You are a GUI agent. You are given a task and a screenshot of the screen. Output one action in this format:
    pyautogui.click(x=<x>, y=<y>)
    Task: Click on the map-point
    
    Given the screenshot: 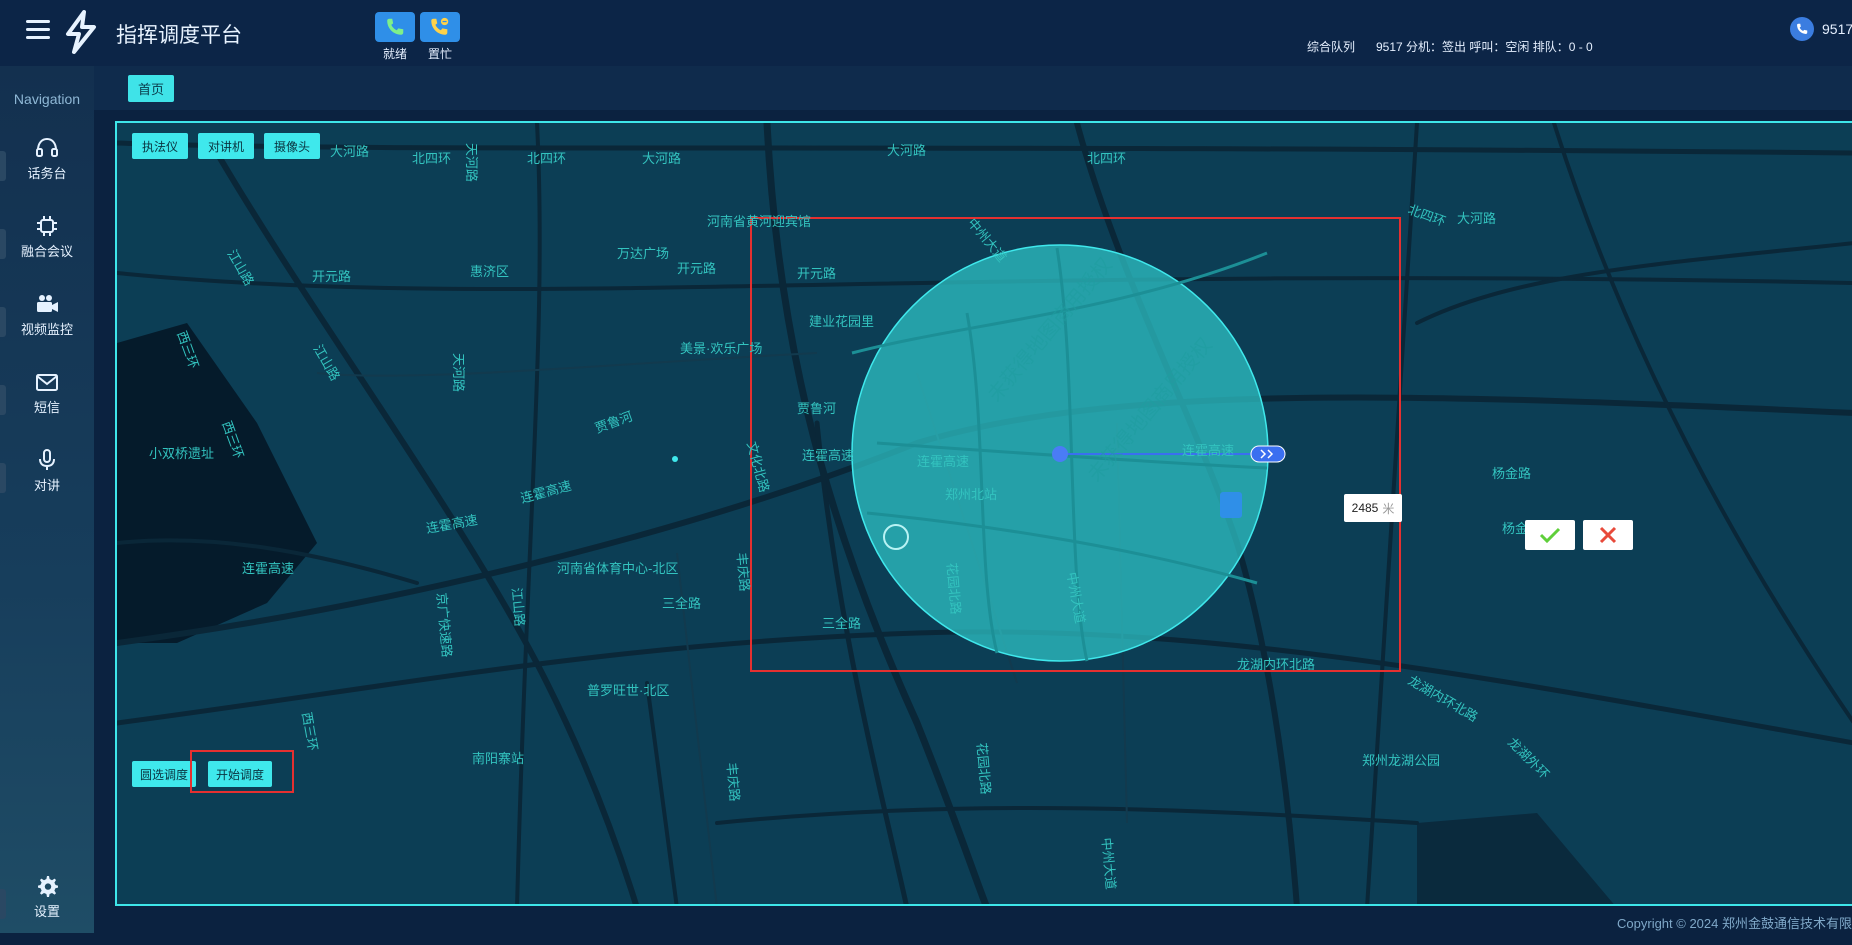 What is the action you would take?
    pyautogui.click(x=675, y=459)
    